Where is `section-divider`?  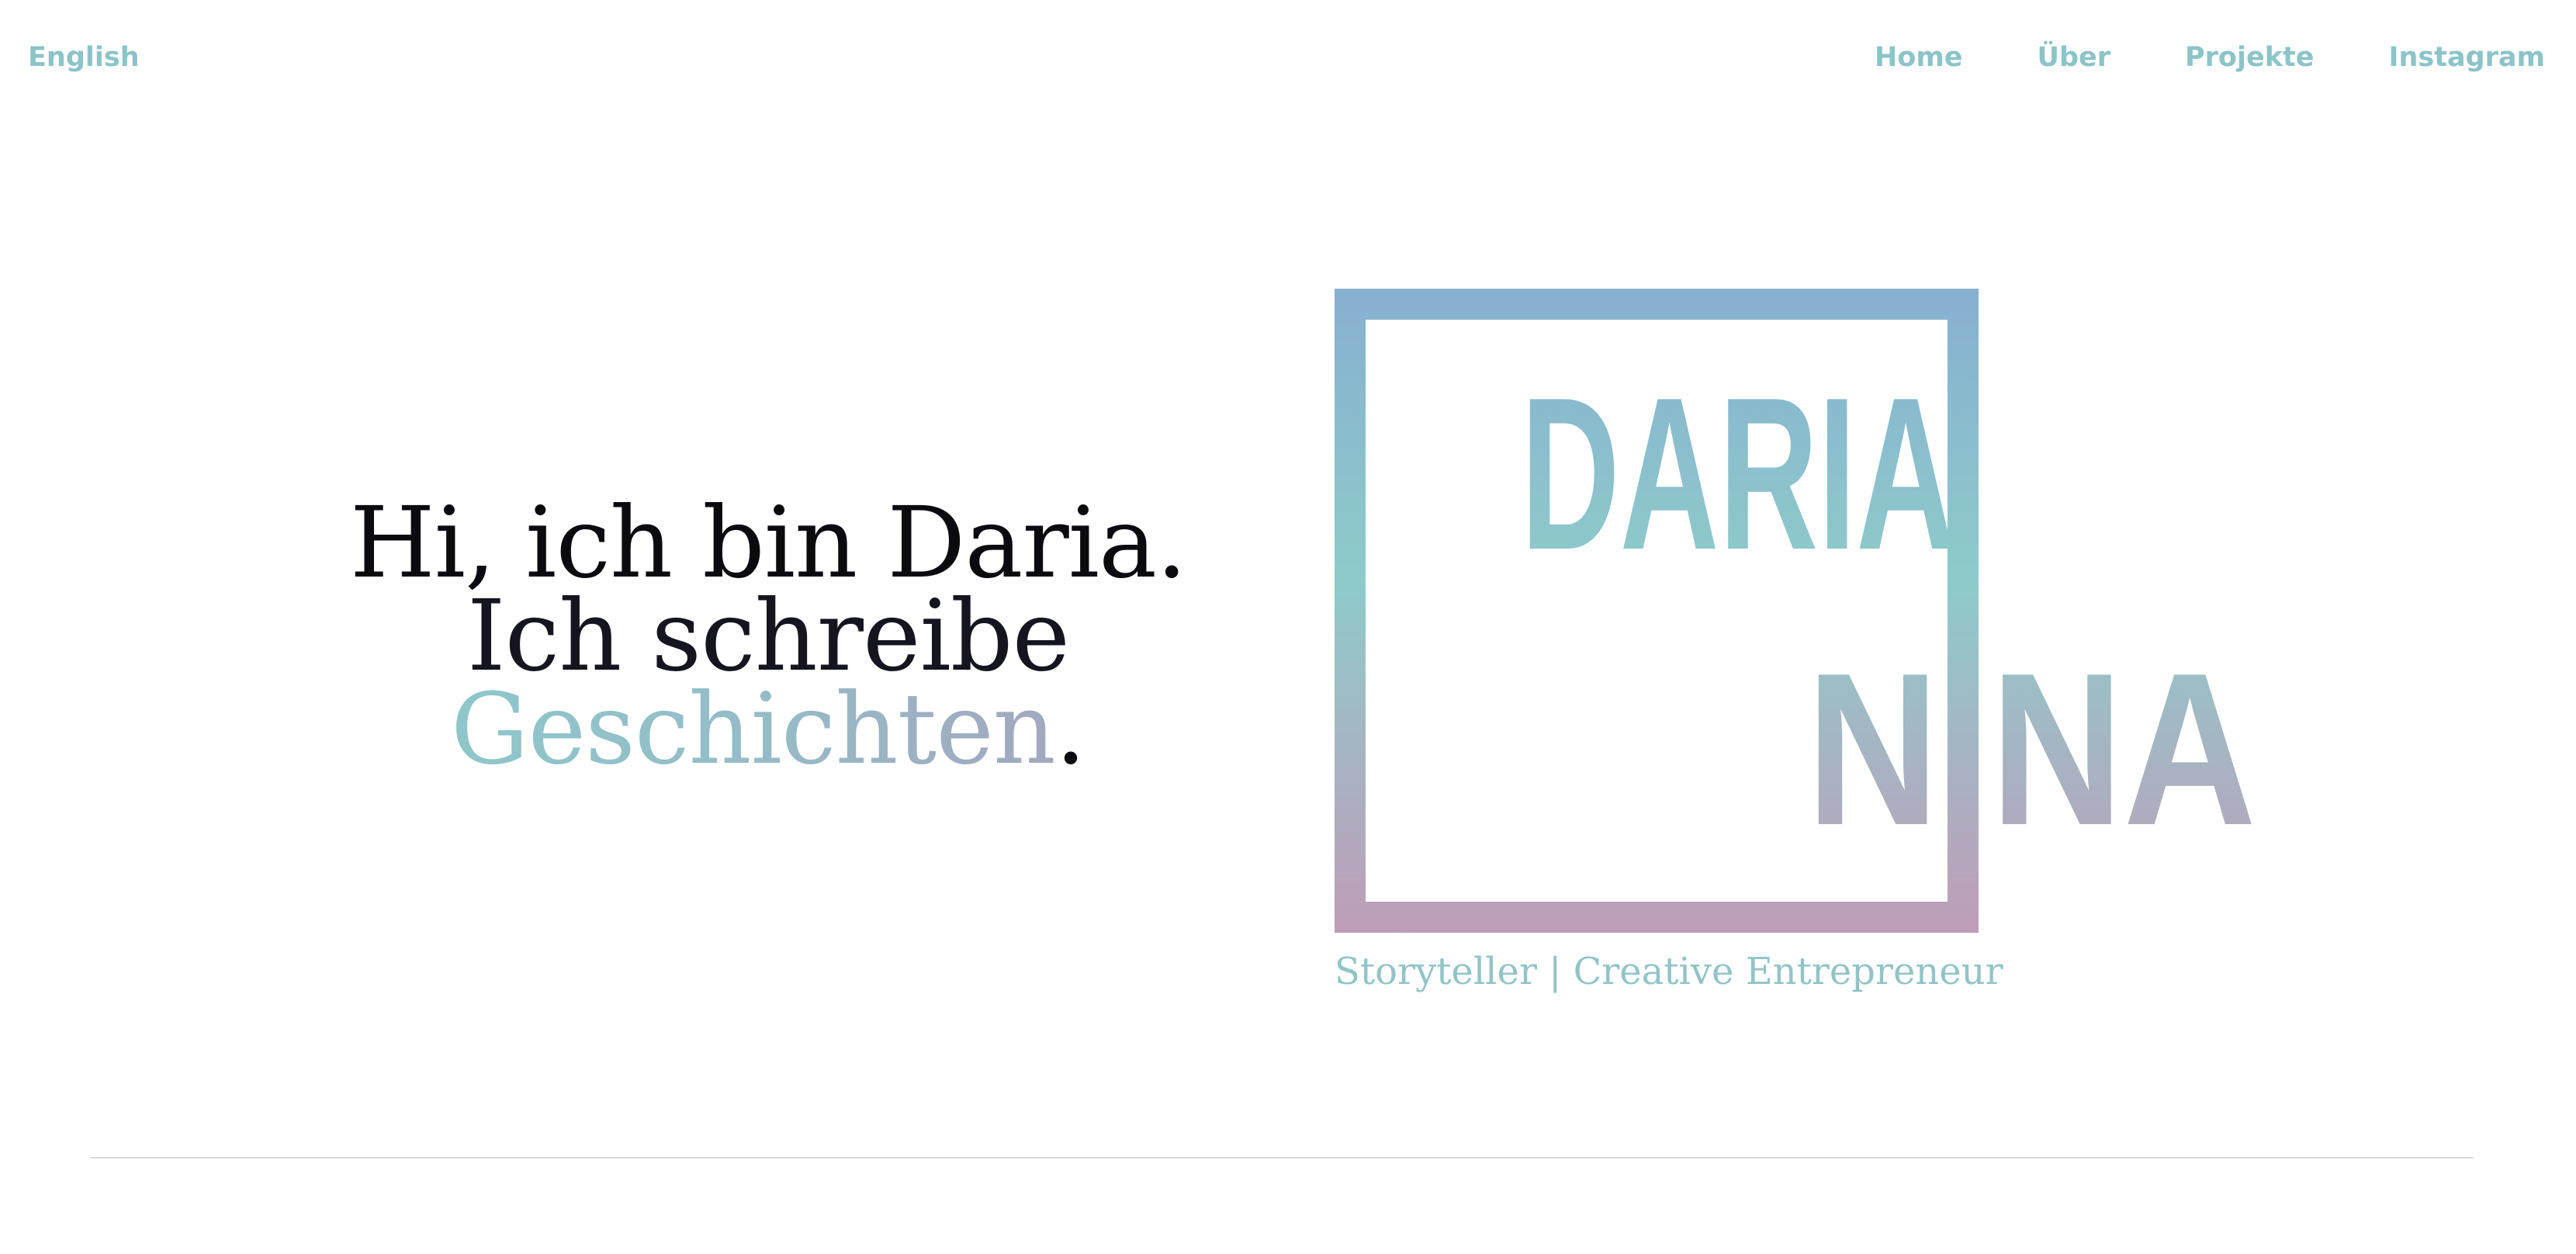 section-divider is located at coordinates (1282, 1158).